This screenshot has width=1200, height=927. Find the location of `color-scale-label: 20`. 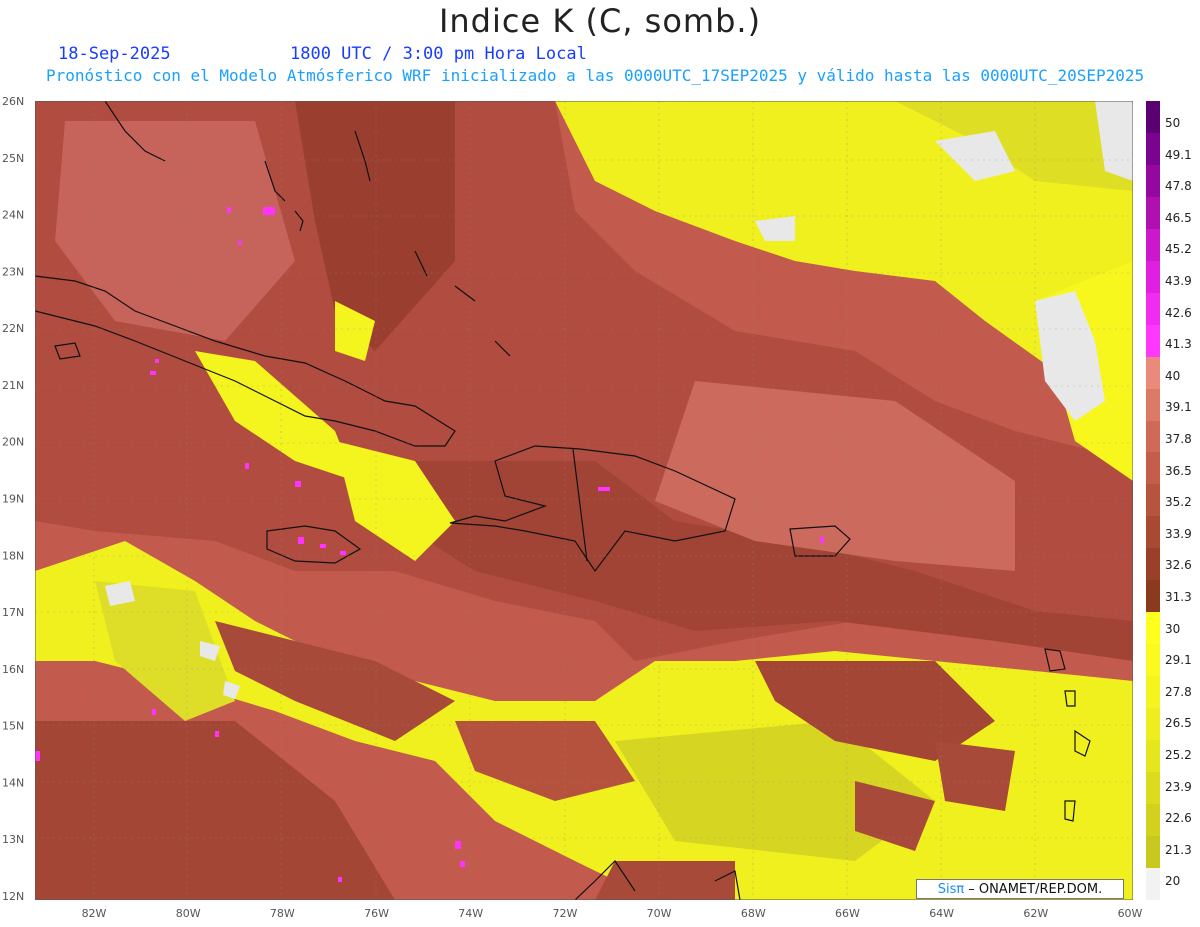

color-scale-label: 20 is located at coordinates (1173, 881).